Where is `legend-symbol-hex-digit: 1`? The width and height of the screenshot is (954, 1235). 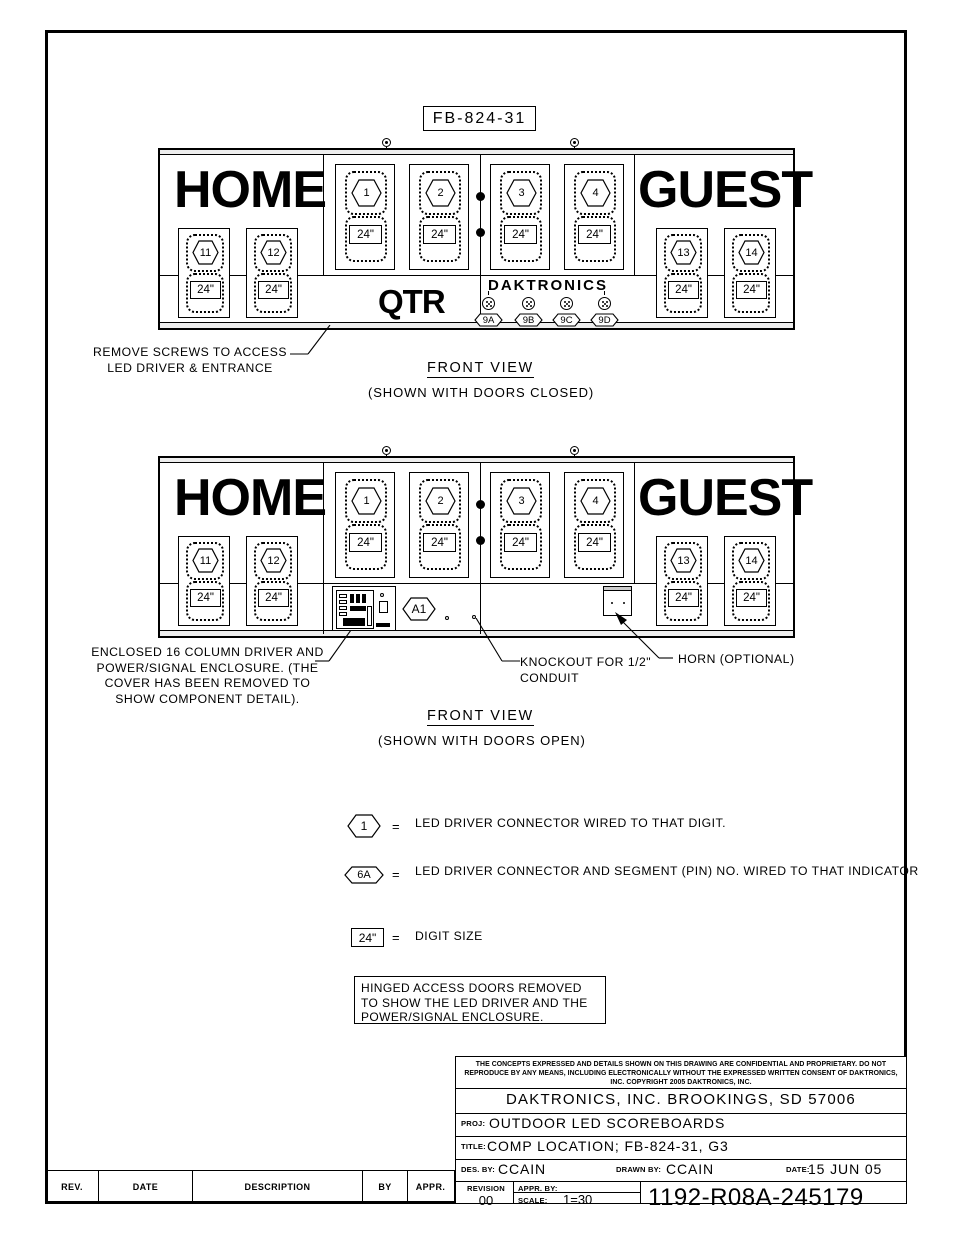
legend-symbol-hex-digit: 1 is located at coordinates (364, 826).